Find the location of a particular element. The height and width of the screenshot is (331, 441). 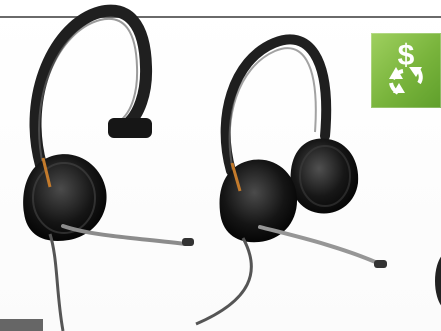

partial-product-edge is located at coordinates (438, 281).